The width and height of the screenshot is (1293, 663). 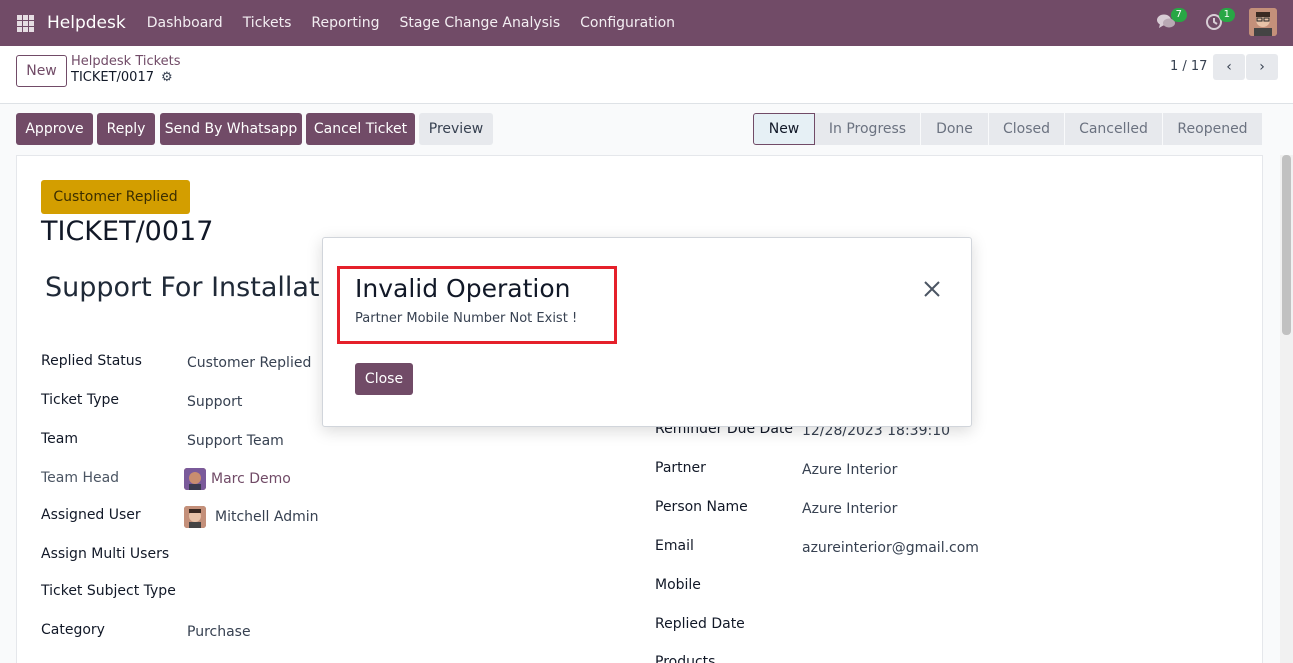 I want to click on dialog-message: Partner Mobile Number Not Exist !, so click(x=466, y=318).